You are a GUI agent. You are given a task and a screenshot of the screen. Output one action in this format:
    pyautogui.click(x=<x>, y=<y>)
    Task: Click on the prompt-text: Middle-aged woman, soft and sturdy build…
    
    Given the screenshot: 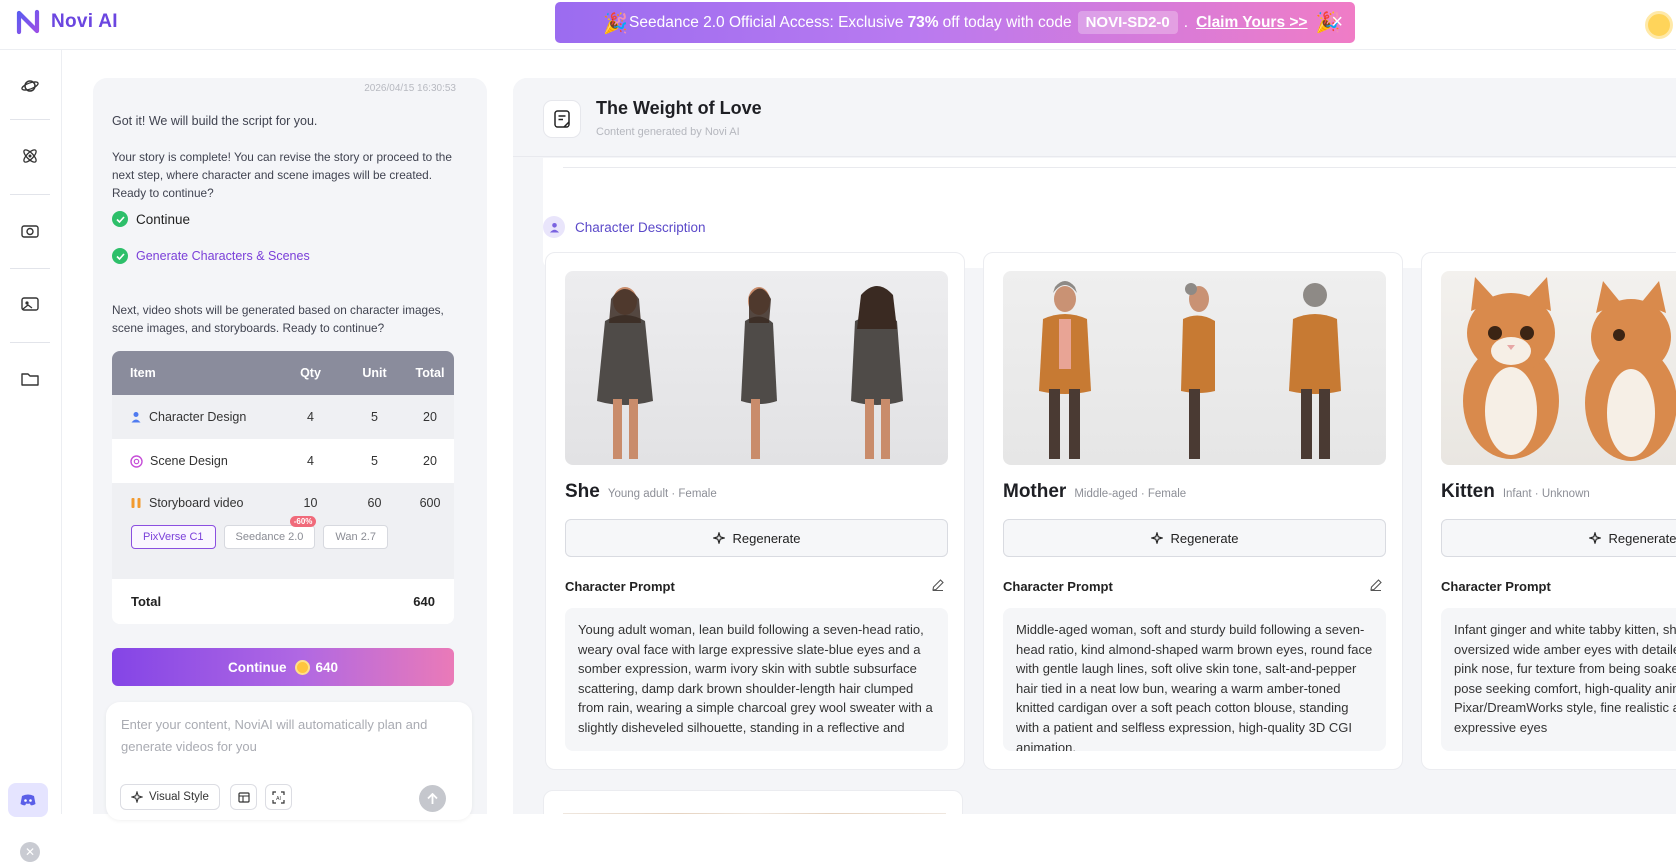 What is the action you would take?
    pyautogui.click(x=1194, y=686)
    